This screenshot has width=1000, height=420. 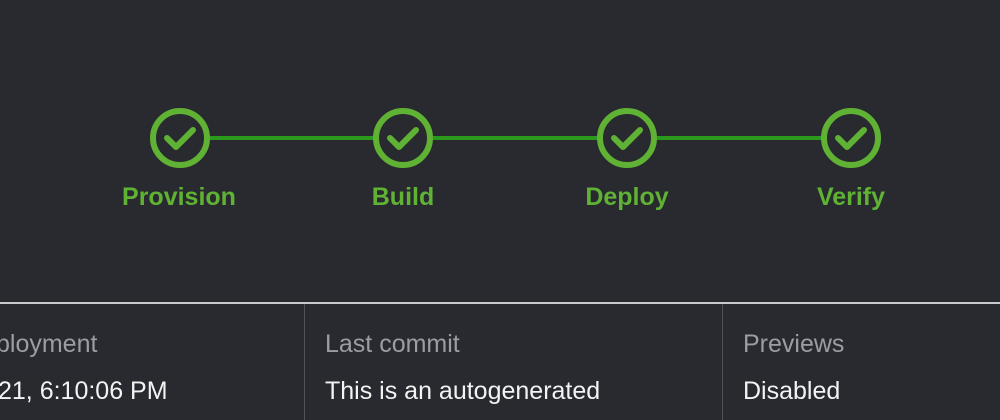 I want to click on provision-check-circle-icon, so click(x=180, y=138).